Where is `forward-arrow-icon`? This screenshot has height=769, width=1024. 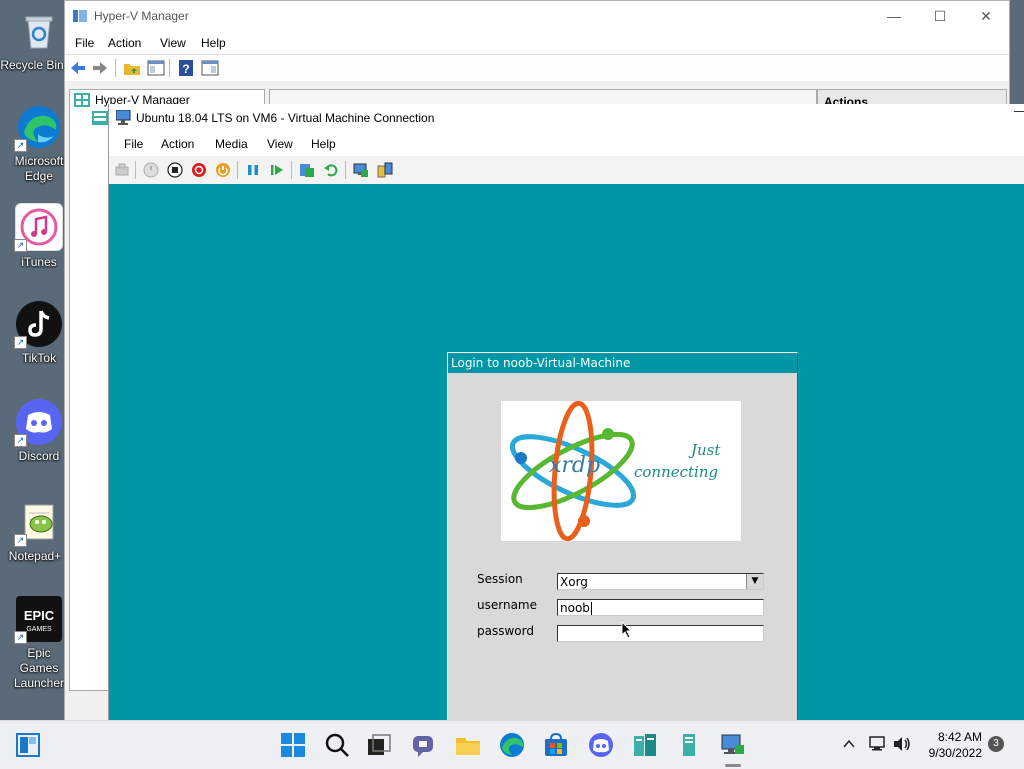
forward-arrow-icon is located at coordinates (100, 68).